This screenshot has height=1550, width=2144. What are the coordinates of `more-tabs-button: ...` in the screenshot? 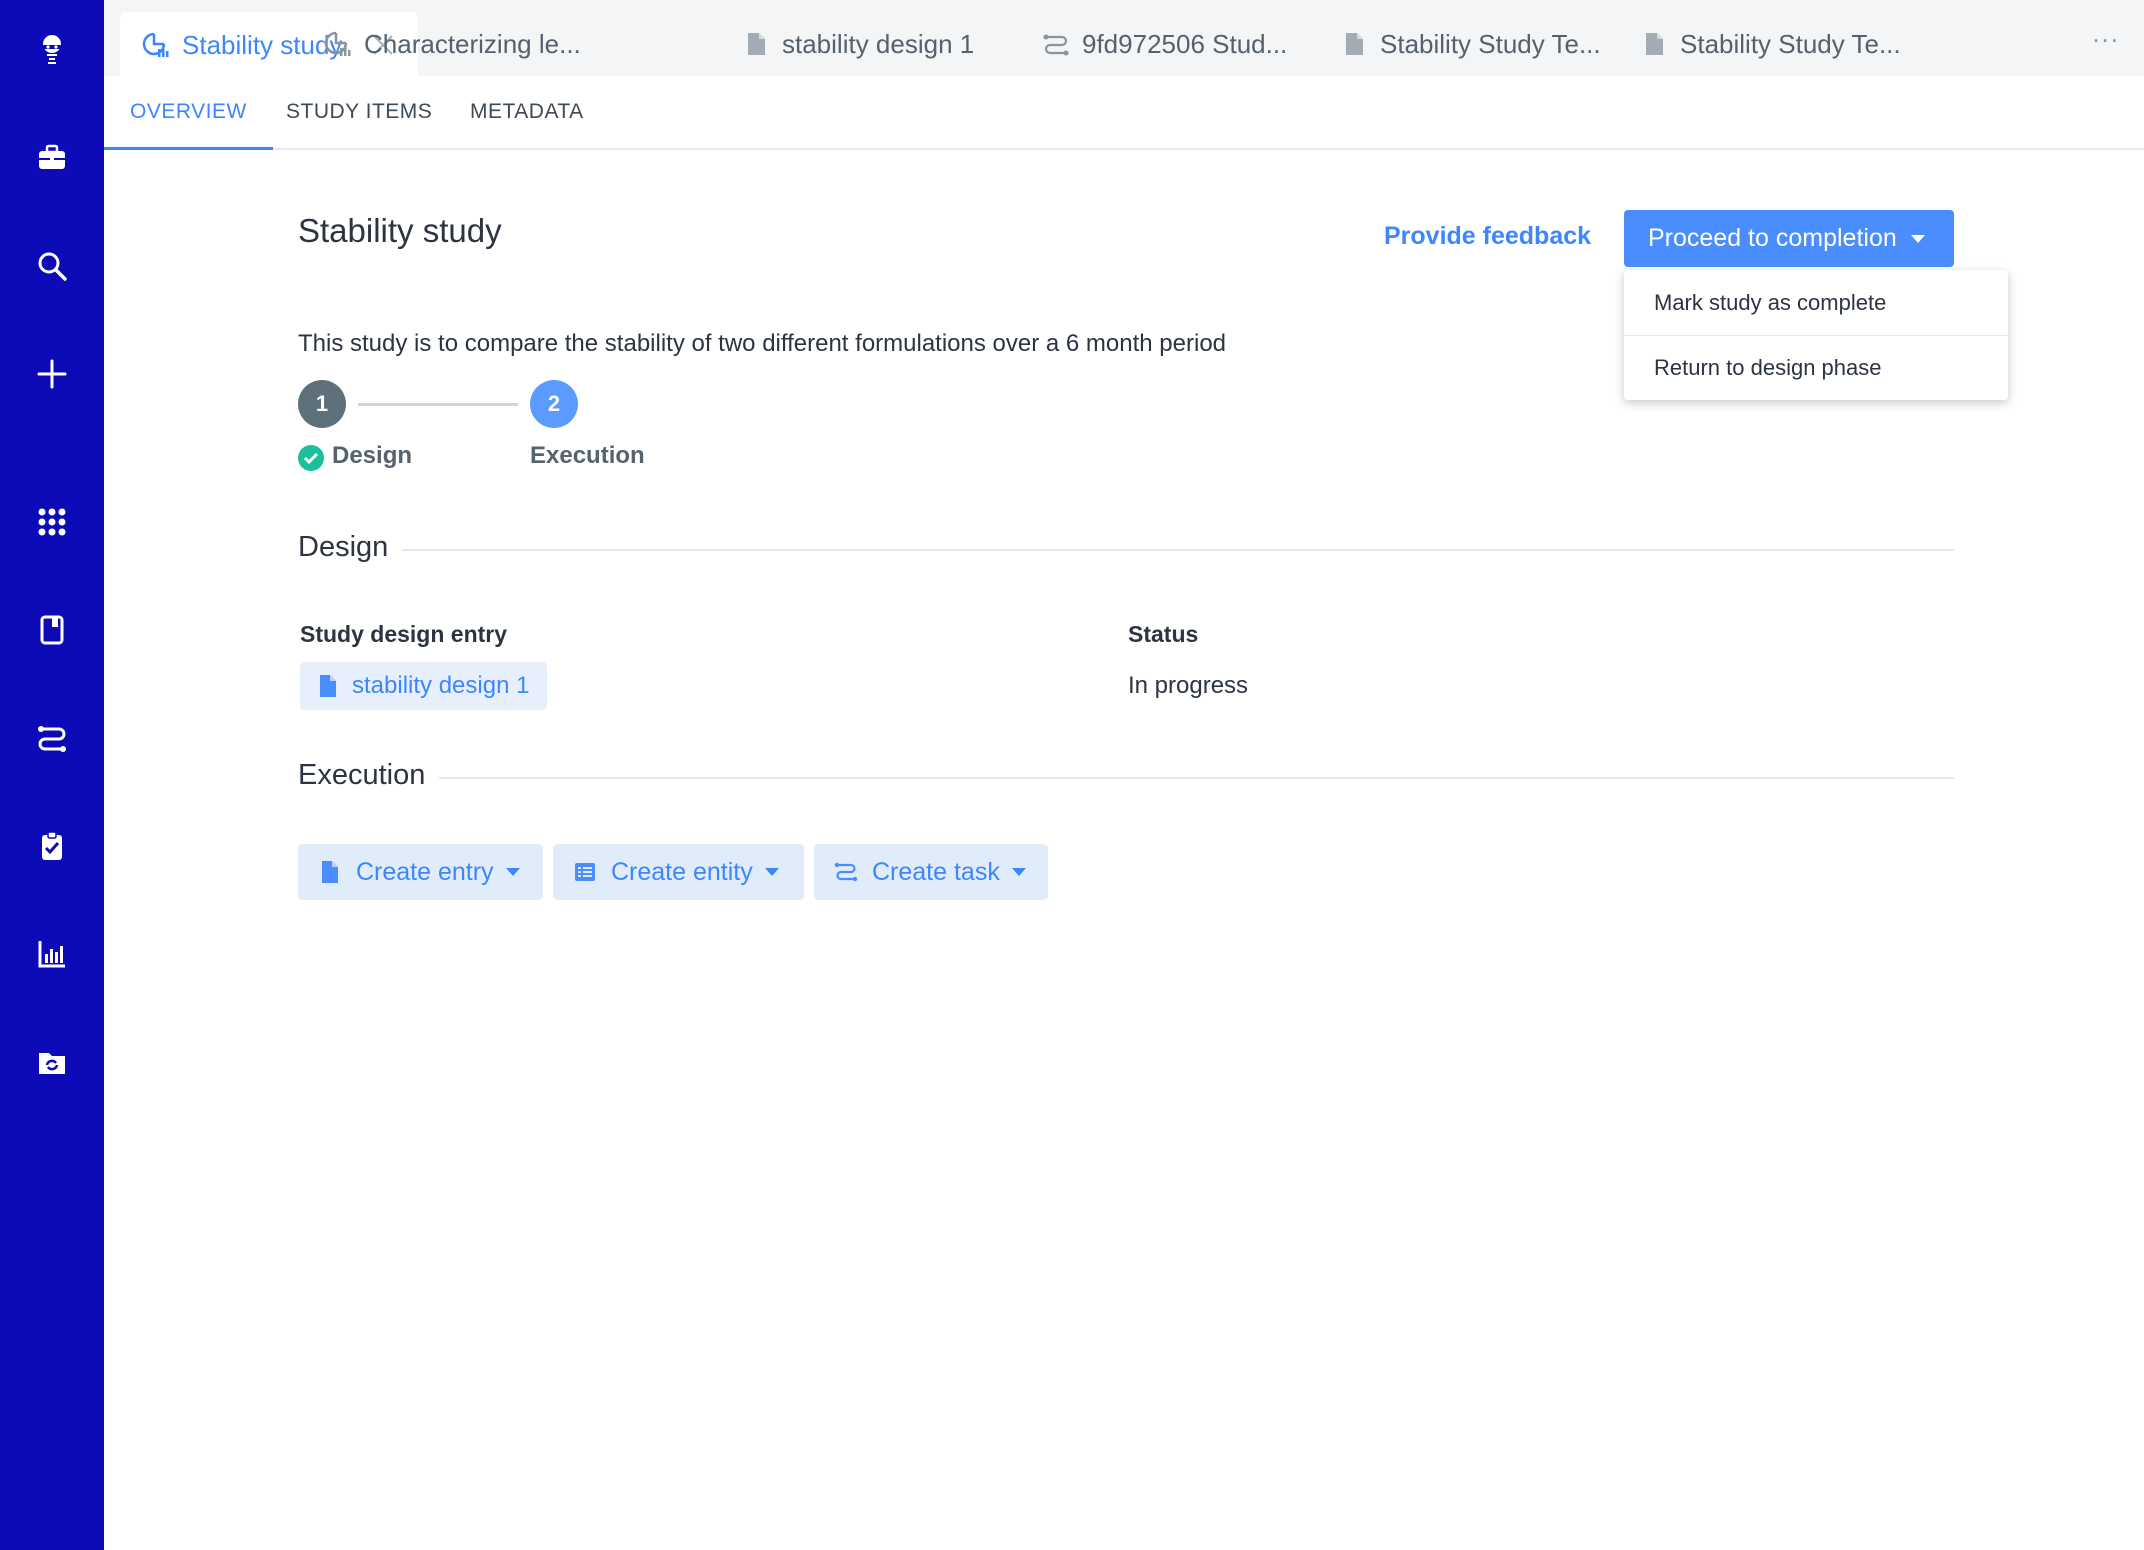 It's located at (2106, 33).